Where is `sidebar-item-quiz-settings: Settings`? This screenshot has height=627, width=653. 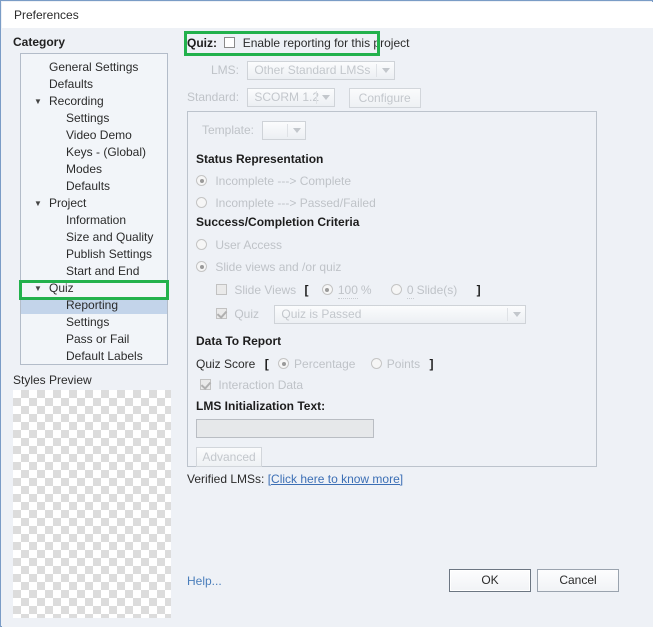
sidebar-item-quiz-settings: Settings is located at coordinates (94, 322).